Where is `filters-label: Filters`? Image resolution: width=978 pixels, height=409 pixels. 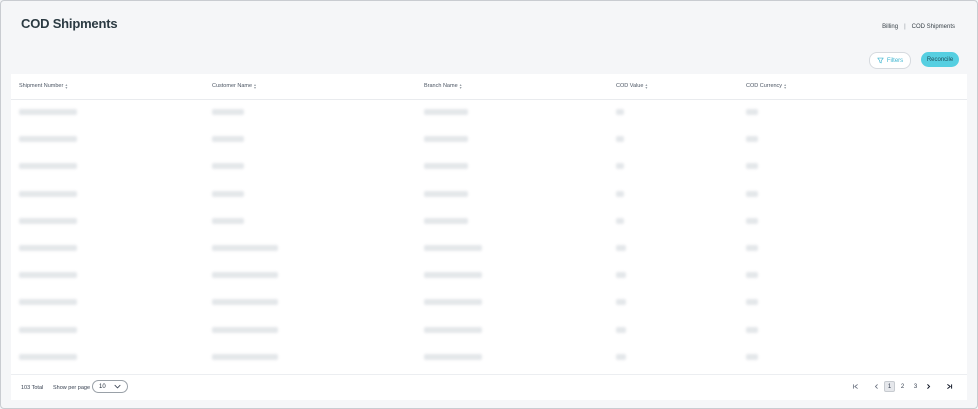 filters-label: Filters is located at coordinates (895, 60).